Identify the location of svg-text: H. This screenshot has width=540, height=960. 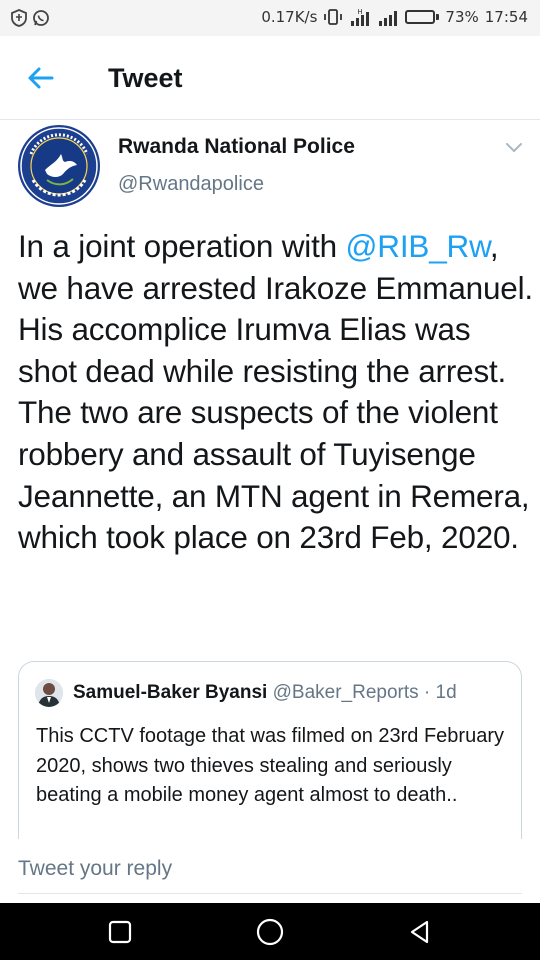
(360, 12).